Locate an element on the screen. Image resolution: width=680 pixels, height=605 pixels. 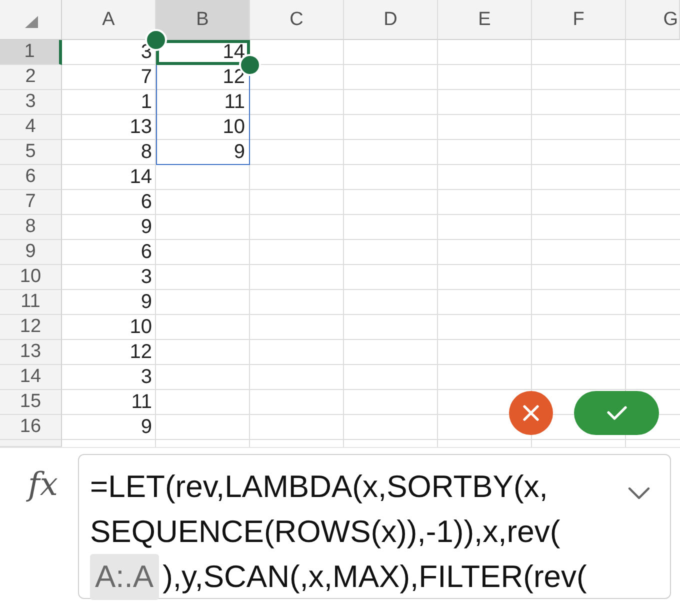
row-header: 11 is located at coordinates (31, 302).